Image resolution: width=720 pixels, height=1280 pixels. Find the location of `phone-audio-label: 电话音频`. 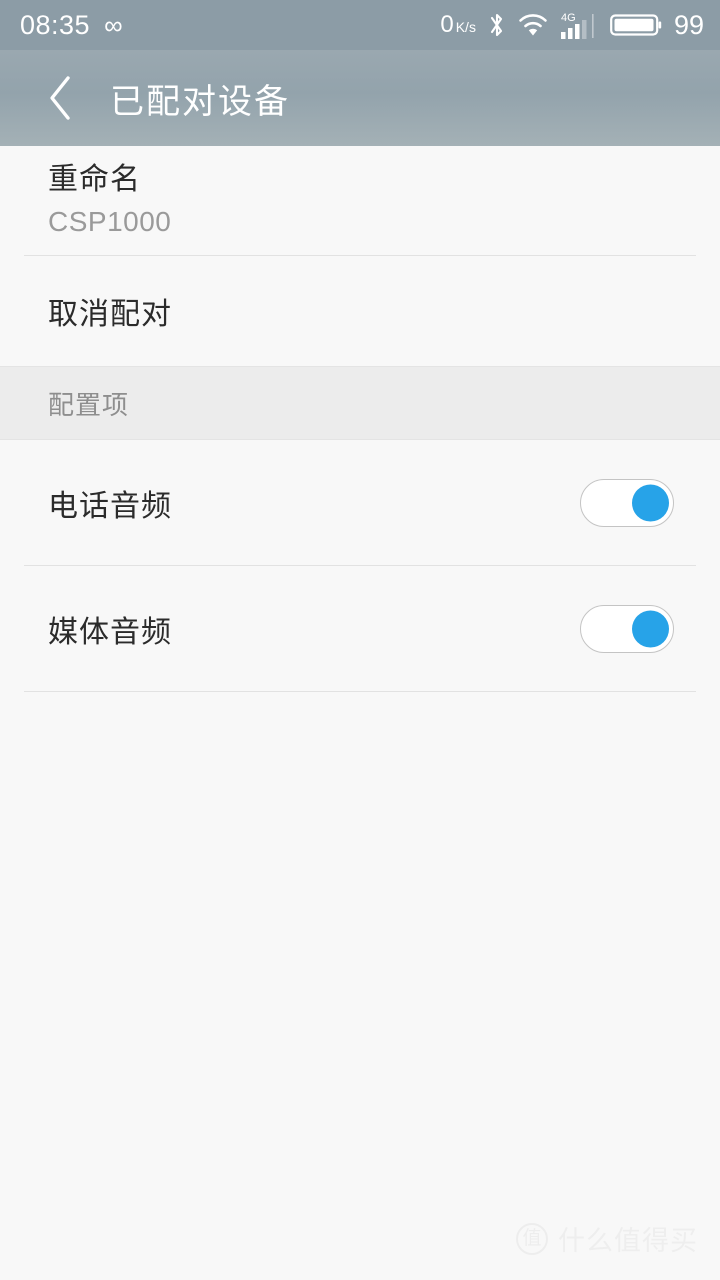

phone-audio-label: 电话音频 is located at coordinates (110, 506).